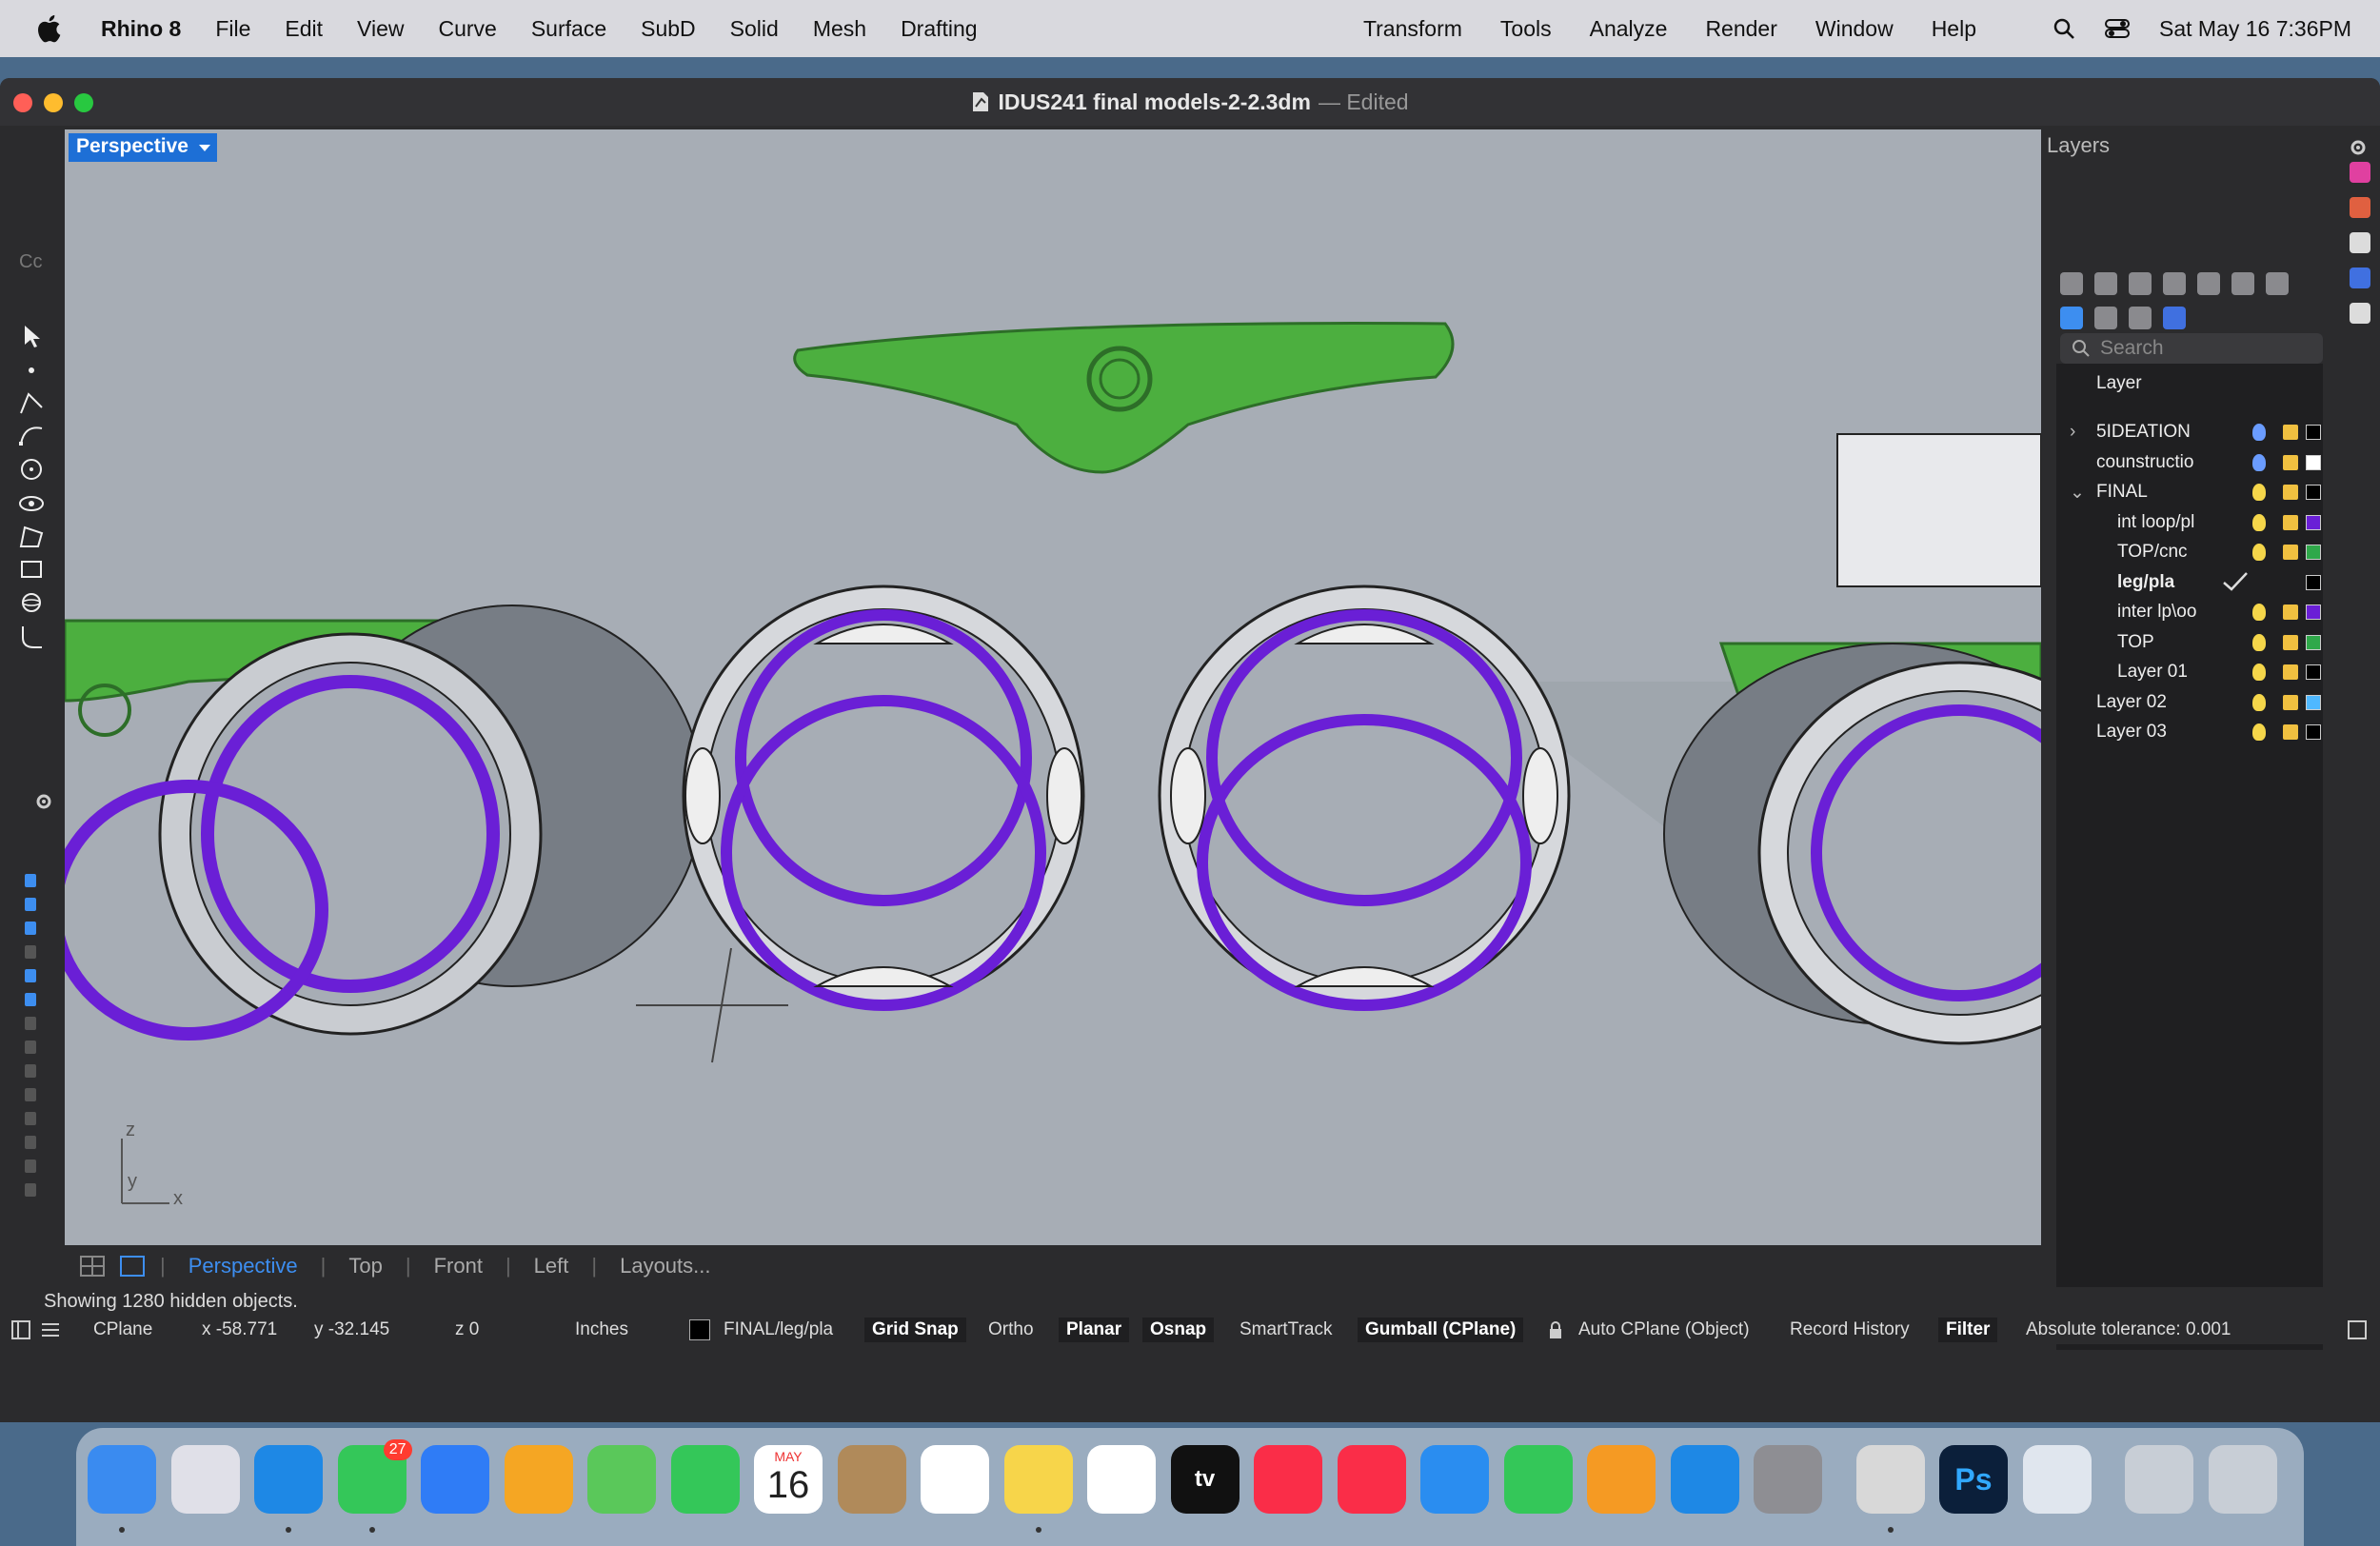 This screenshot has width=2380, height=1546. I want to click on minimize-window-button, so click(53, 102).